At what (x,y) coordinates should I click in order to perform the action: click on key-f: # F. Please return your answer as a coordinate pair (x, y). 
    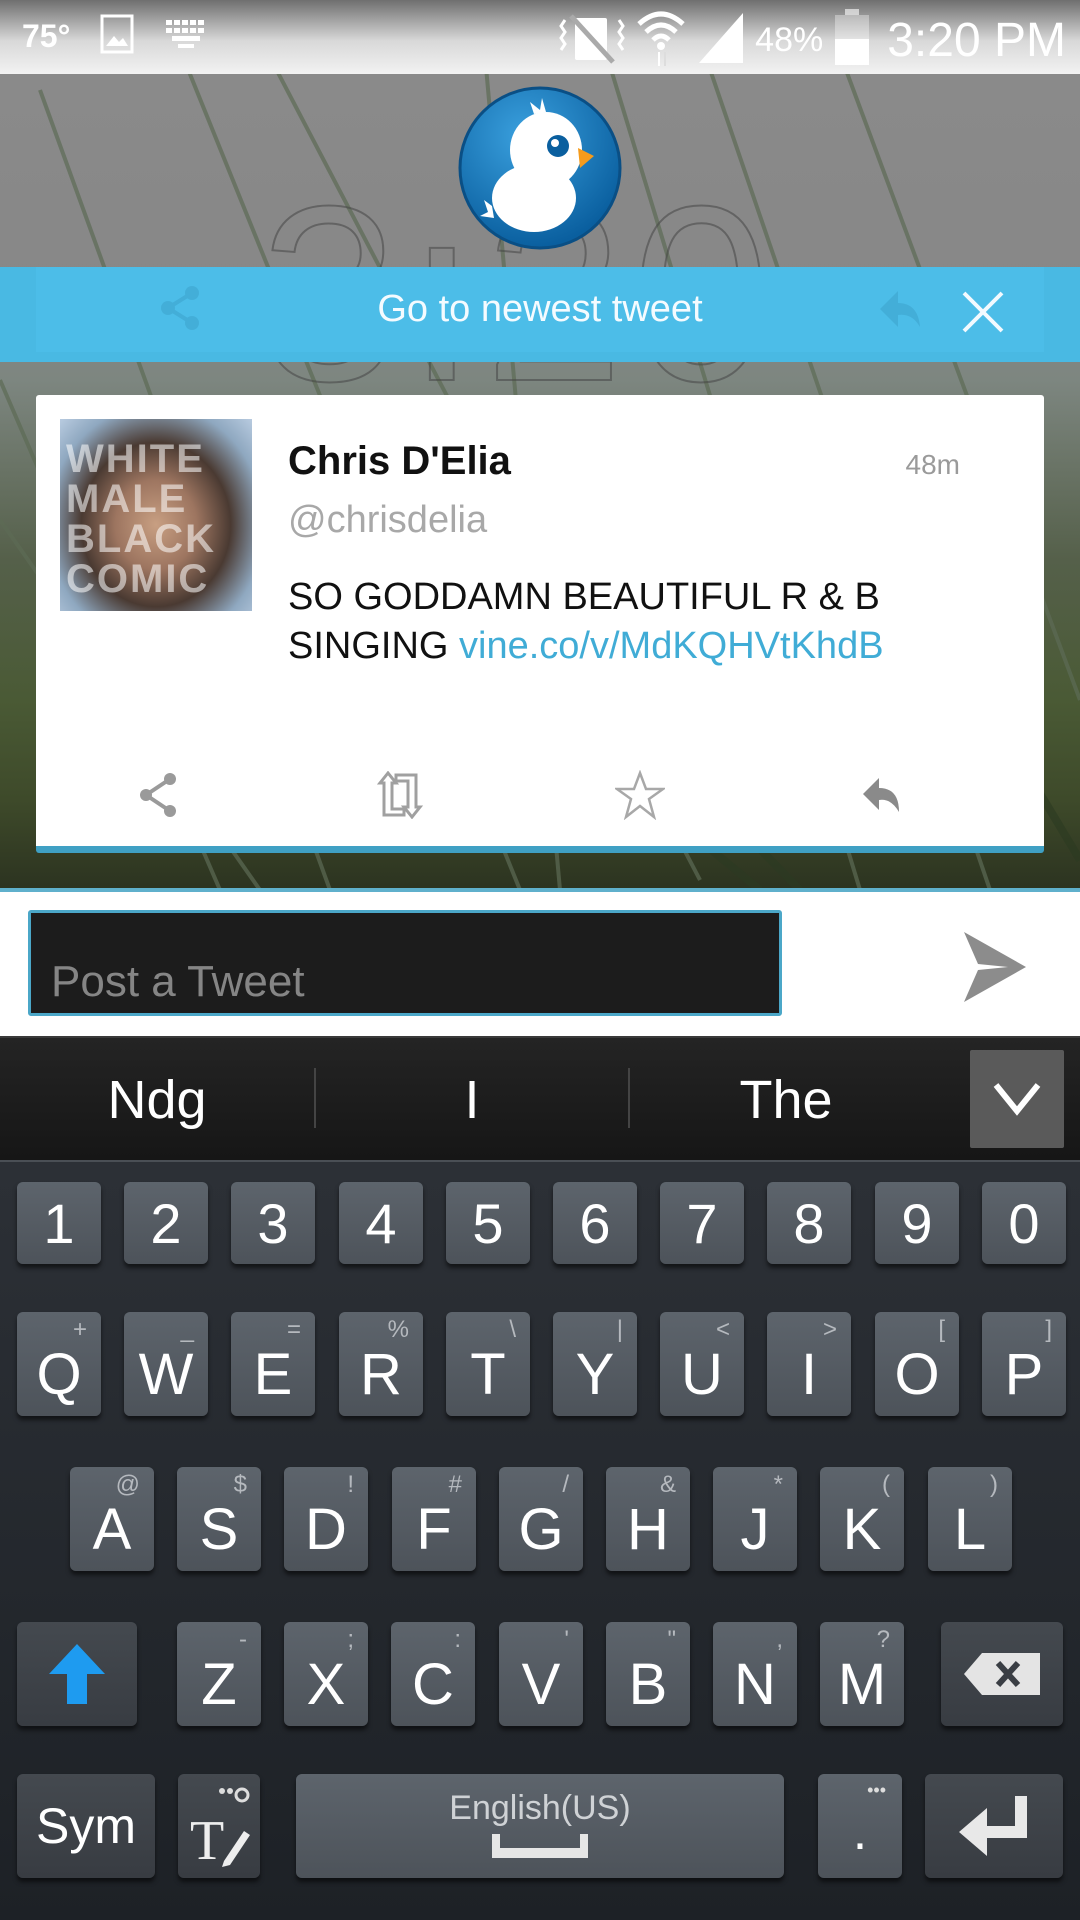
    Looking at the image, I should click on (434, 1519).